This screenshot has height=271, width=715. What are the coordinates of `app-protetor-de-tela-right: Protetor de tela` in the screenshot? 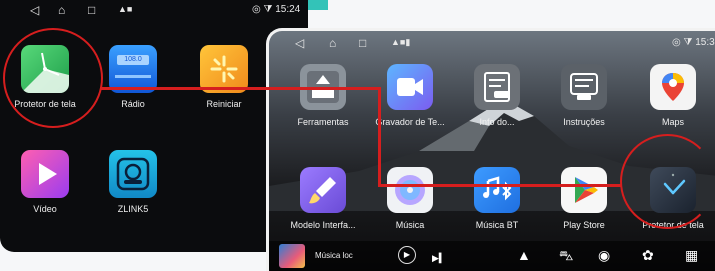 It's located at (672, 198).